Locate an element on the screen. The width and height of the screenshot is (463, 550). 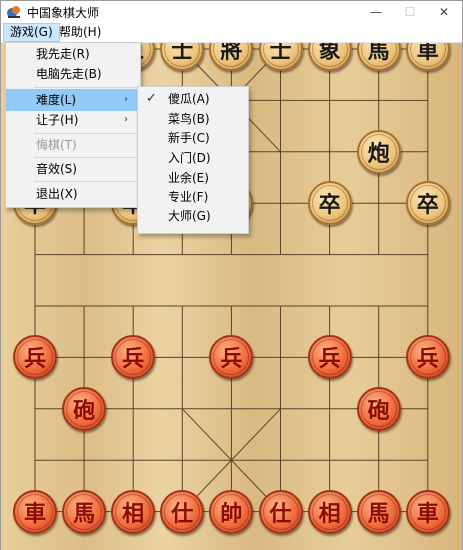
maximize-icon: ☐ is located at coordinates (410, 12).